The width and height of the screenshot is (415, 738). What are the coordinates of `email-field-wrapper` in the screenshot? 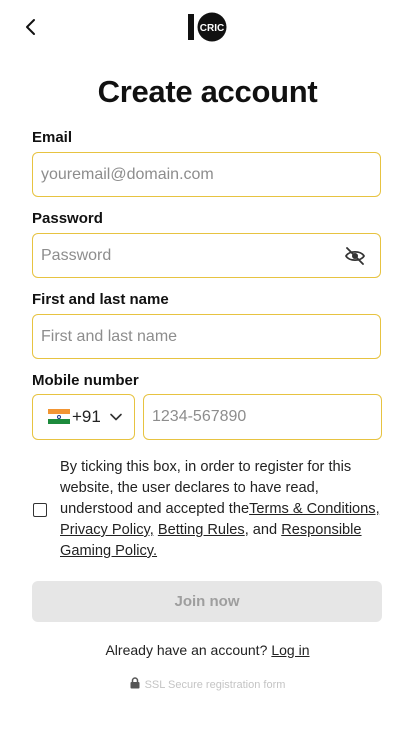 It's located at (206, 174).